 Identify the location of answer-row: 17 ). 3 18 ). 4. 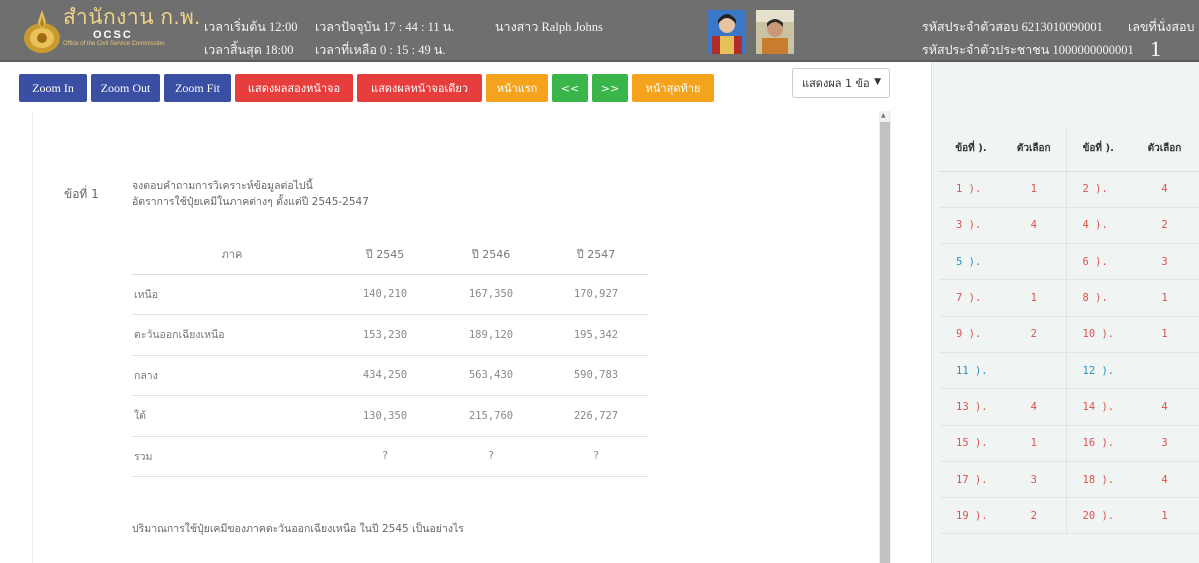
(1069, 480).